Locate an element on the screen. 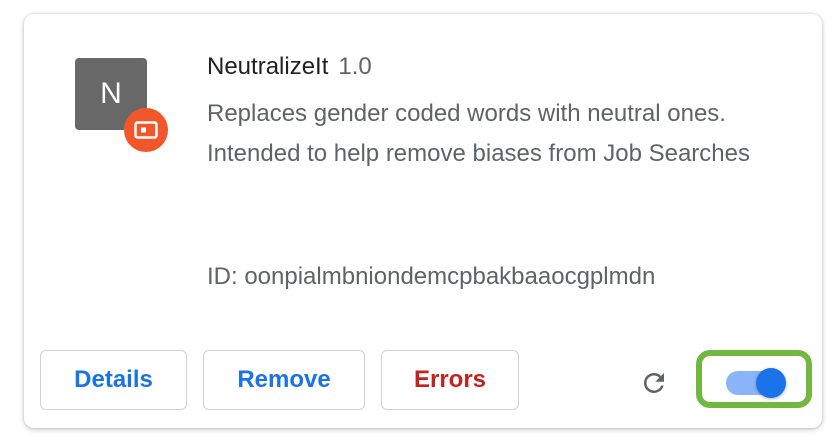 The image size is (834, 442). extension-version: 1.0 is located at coordinates (355, 66).